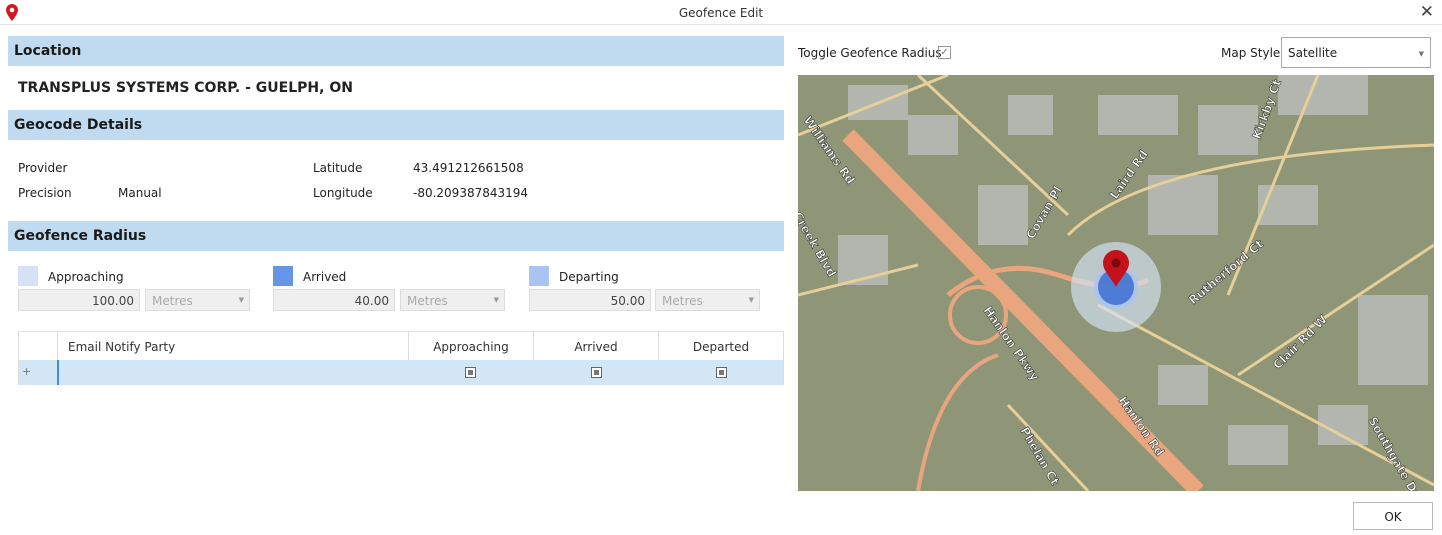  What do you see at coordinates (334, 300) in the screenshot?
I see `arrived-radius-input: 40.00` at bounding box center [334, 300].